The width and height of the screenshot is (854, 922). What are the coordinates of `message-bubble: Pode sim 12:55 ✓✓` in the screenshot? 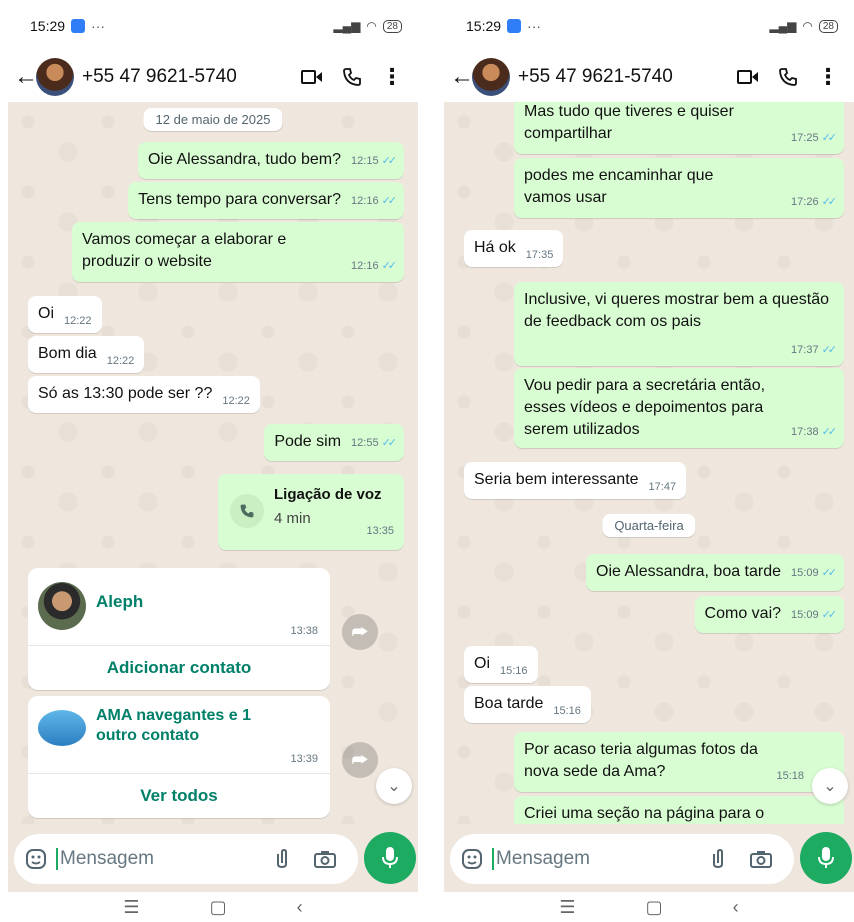 It's located at (334, 442).